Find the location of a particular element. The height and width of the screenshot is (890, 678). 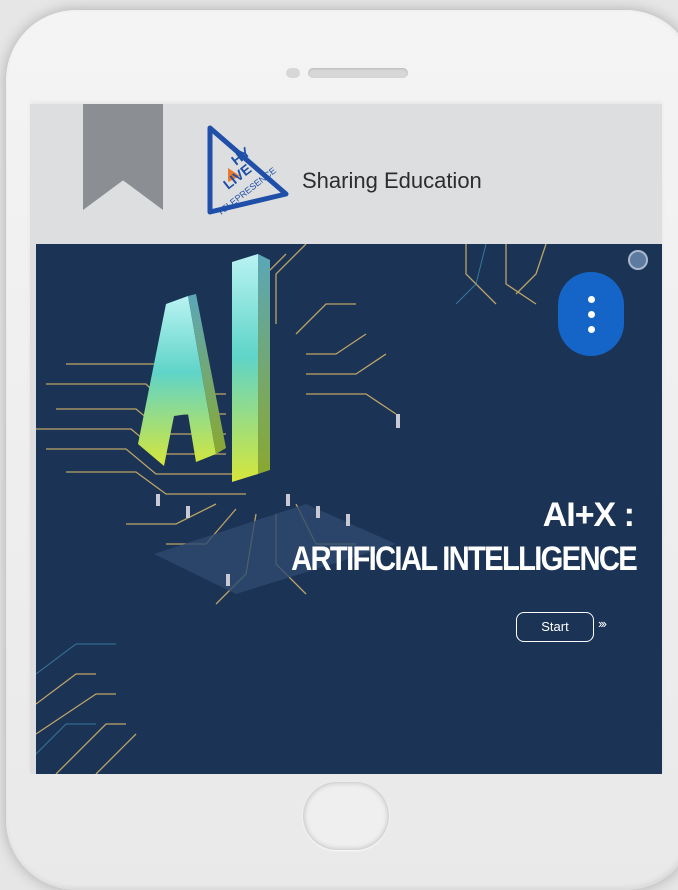

start-button: Start is located at coordinates (555, 627).